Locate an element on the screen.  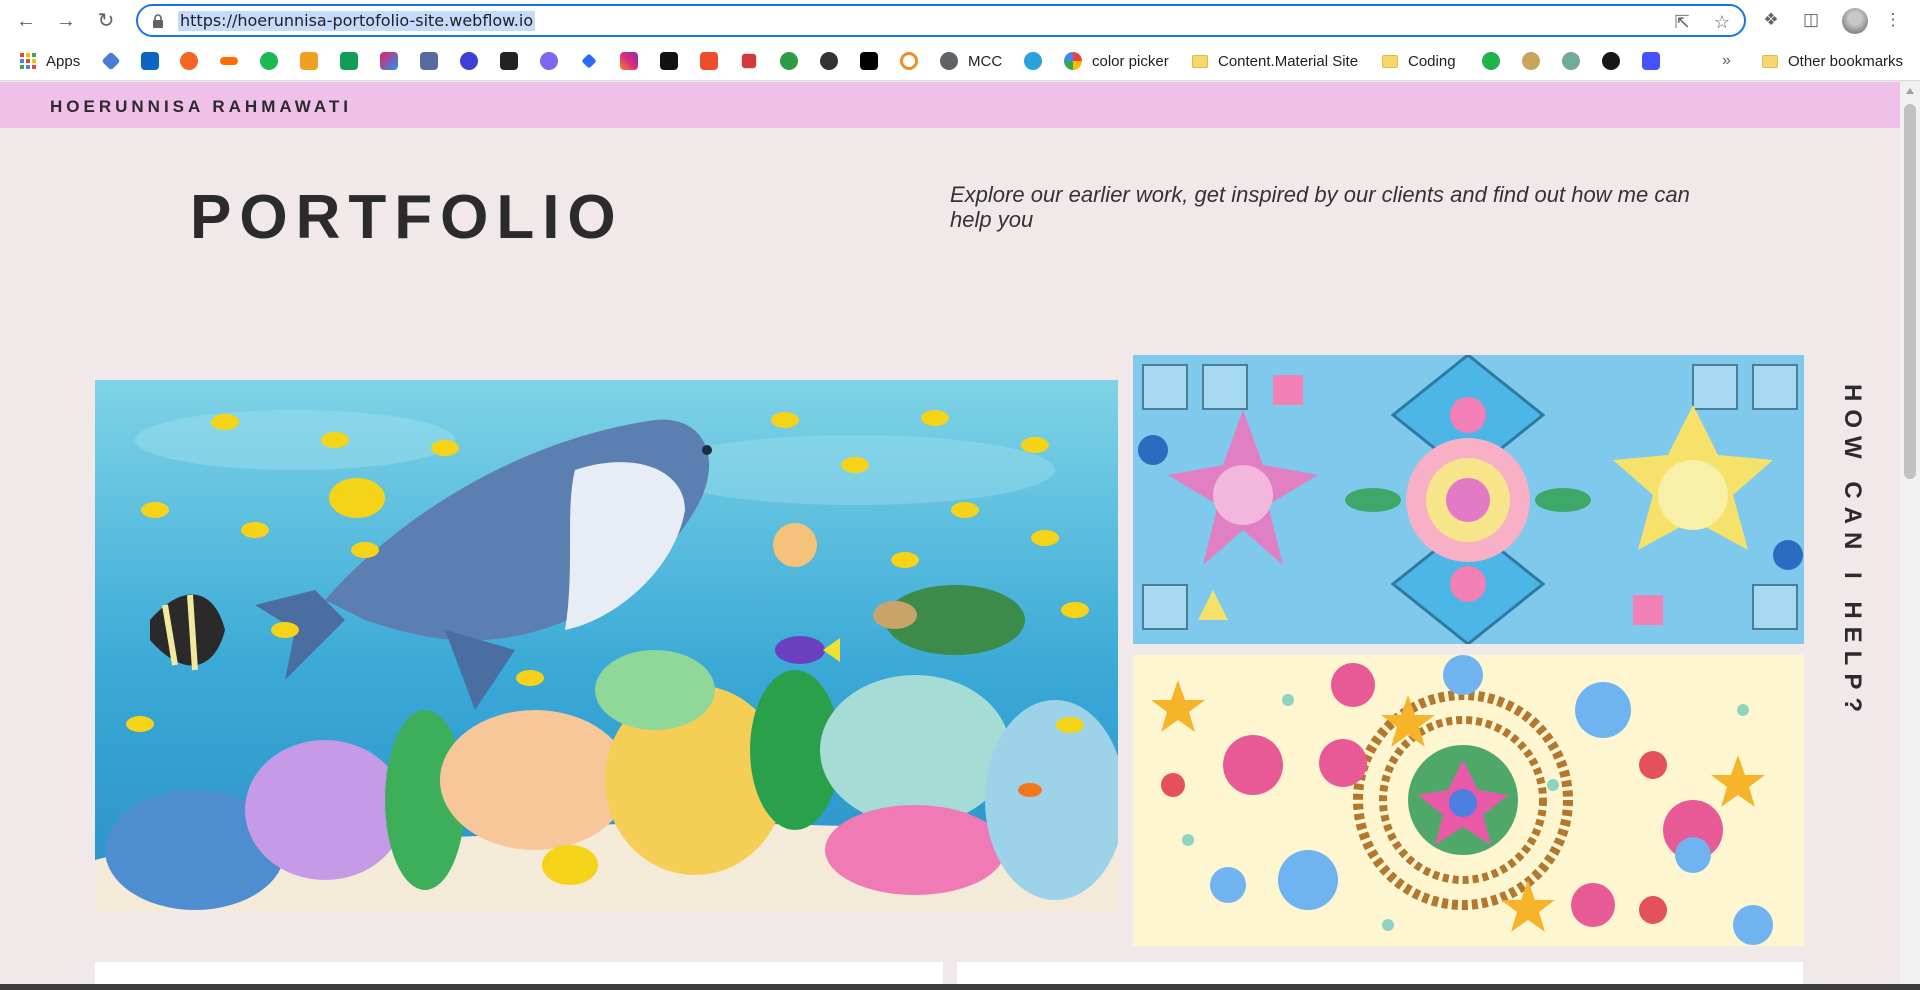
film-icon is located at coordinates (749, 61).